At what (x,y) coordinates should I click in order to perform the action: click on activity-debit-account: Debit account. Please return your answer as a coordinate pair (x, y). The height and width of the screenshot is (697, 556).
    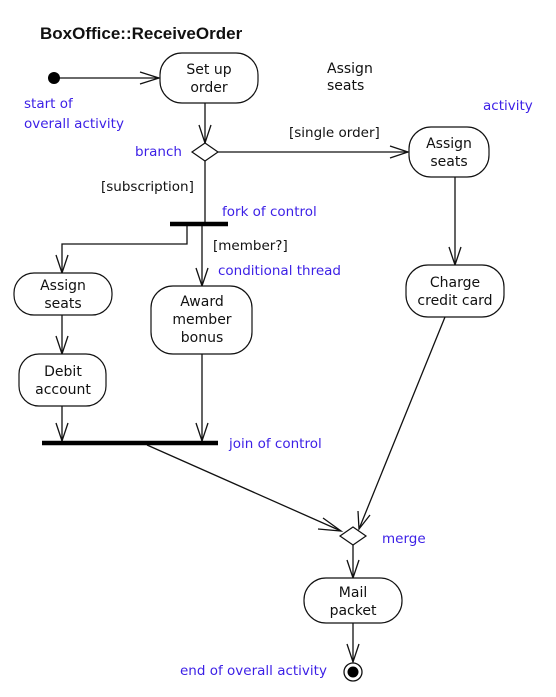
    Looking at the image, I should click on (62, 380).